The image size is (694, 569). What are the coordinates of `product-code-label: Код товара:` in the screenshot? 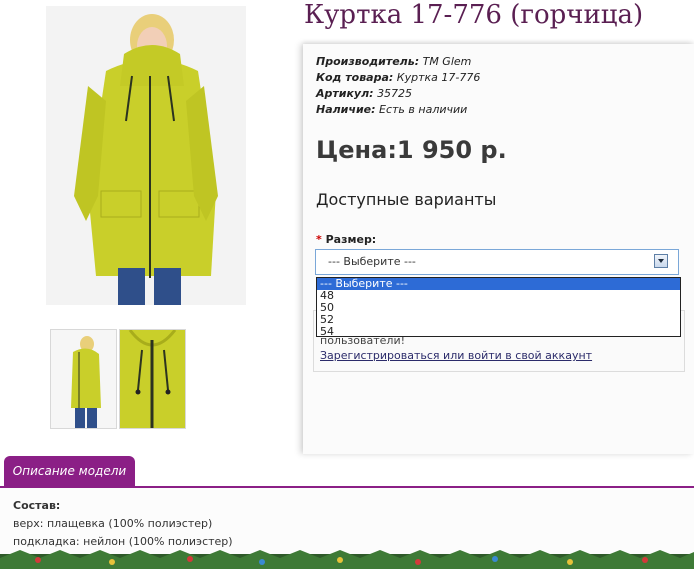 It's located at (355, 77).